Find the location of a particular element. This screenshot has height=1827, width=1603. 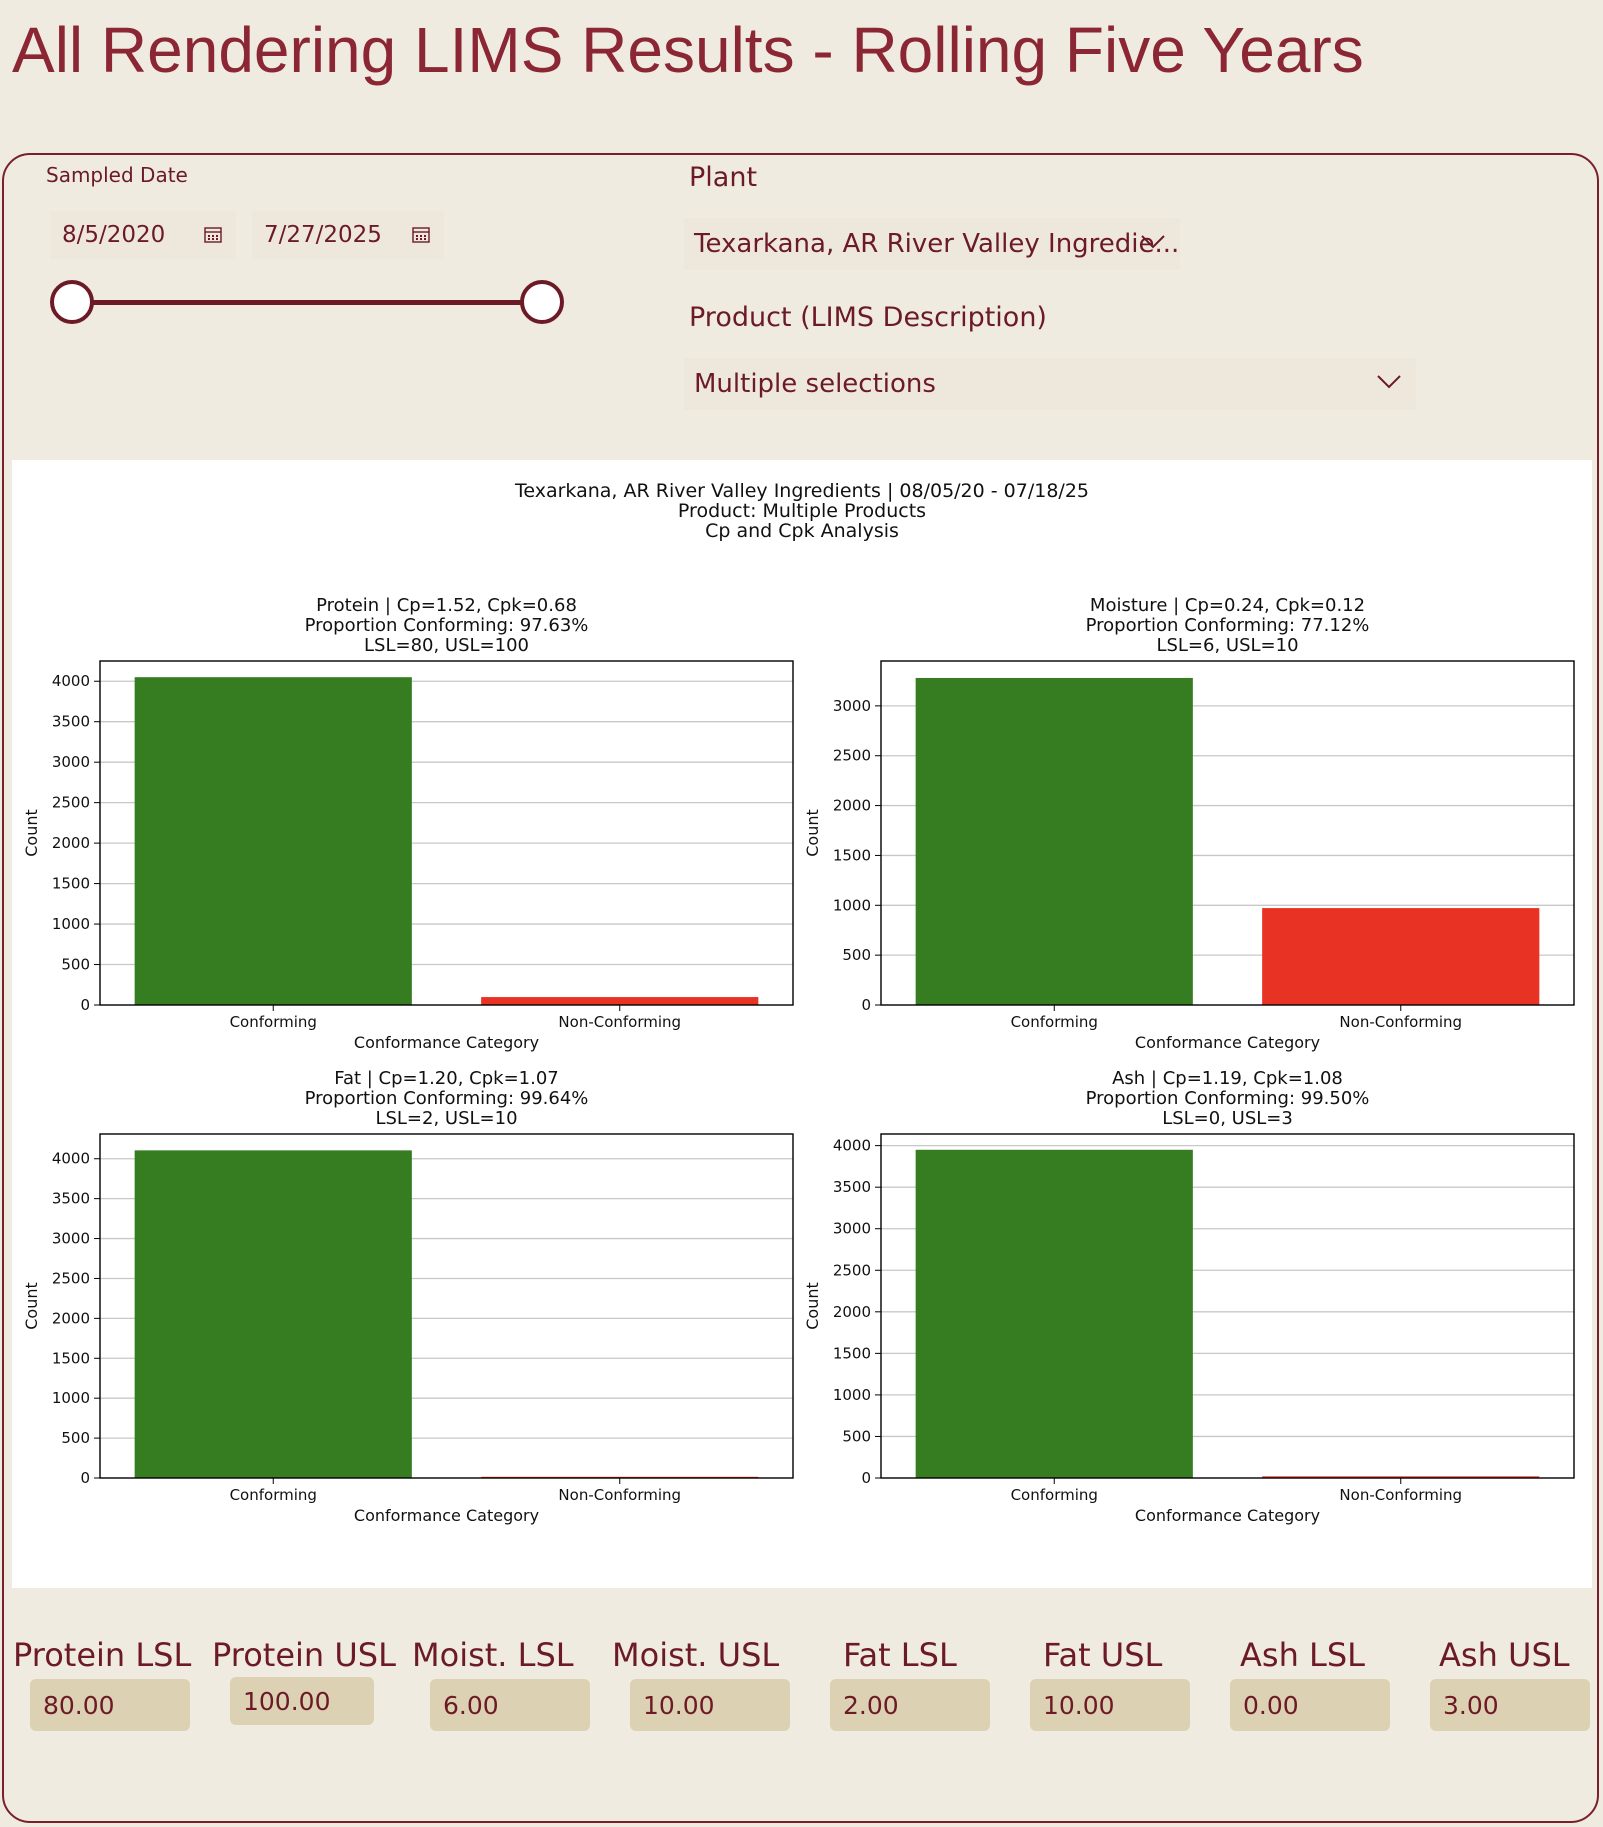

limit-label: Ash USL is located at coordinates (1504, 1655).